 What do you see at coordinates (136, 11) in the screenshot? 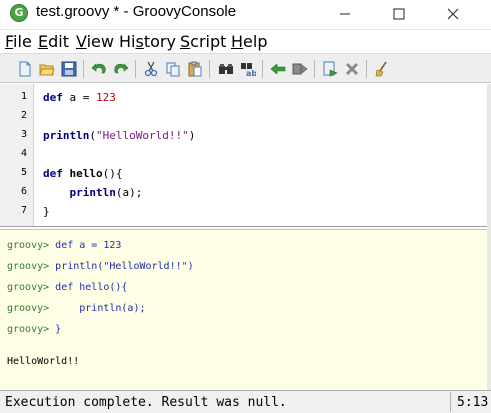
I see `window-title: test.groovy * - GroovyConsole` at bounding box center [136, 11].